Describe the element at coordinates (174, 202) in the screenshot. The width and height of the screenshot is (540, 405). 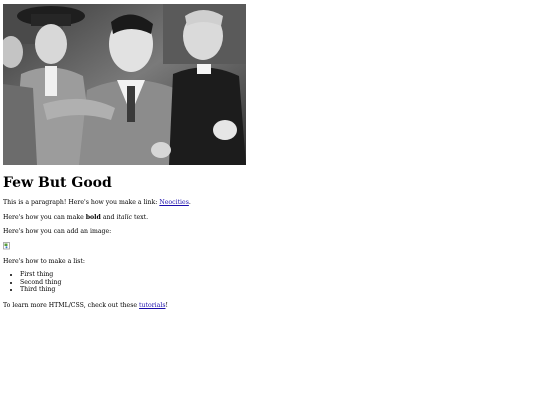
I see `neocities-link: Neocities` at that location.